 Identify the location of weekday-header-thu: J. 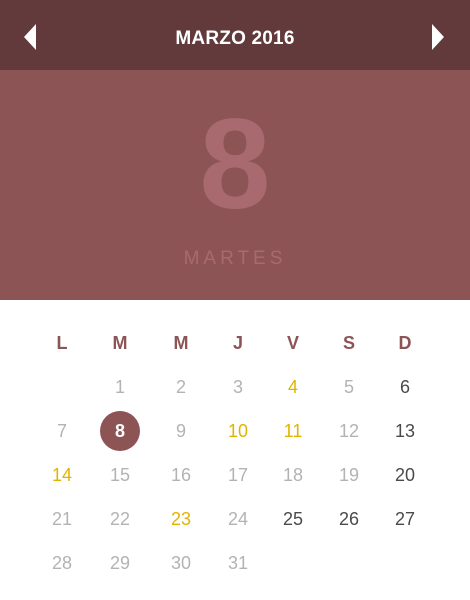
(237, 343).